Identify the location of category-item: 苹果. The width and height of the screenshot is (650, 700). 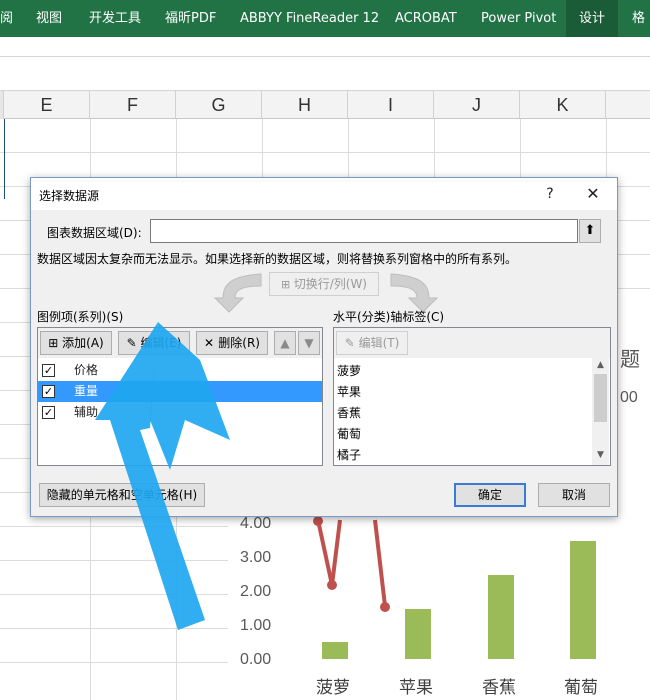
(349, 392).